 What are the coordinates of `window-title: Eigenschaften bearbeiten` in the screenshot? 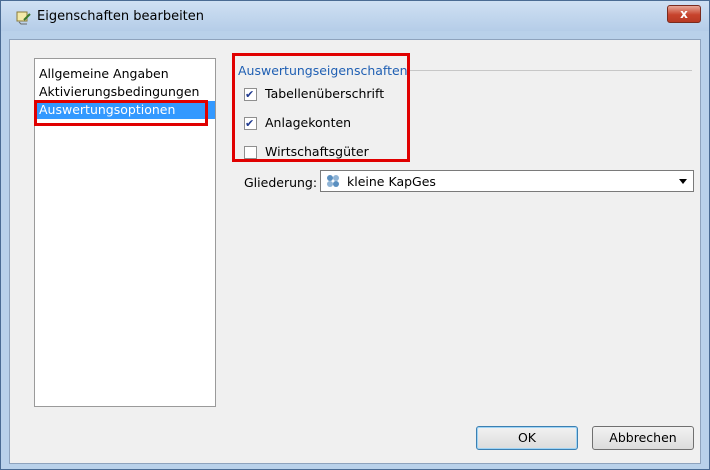 It's located at (121, 16).